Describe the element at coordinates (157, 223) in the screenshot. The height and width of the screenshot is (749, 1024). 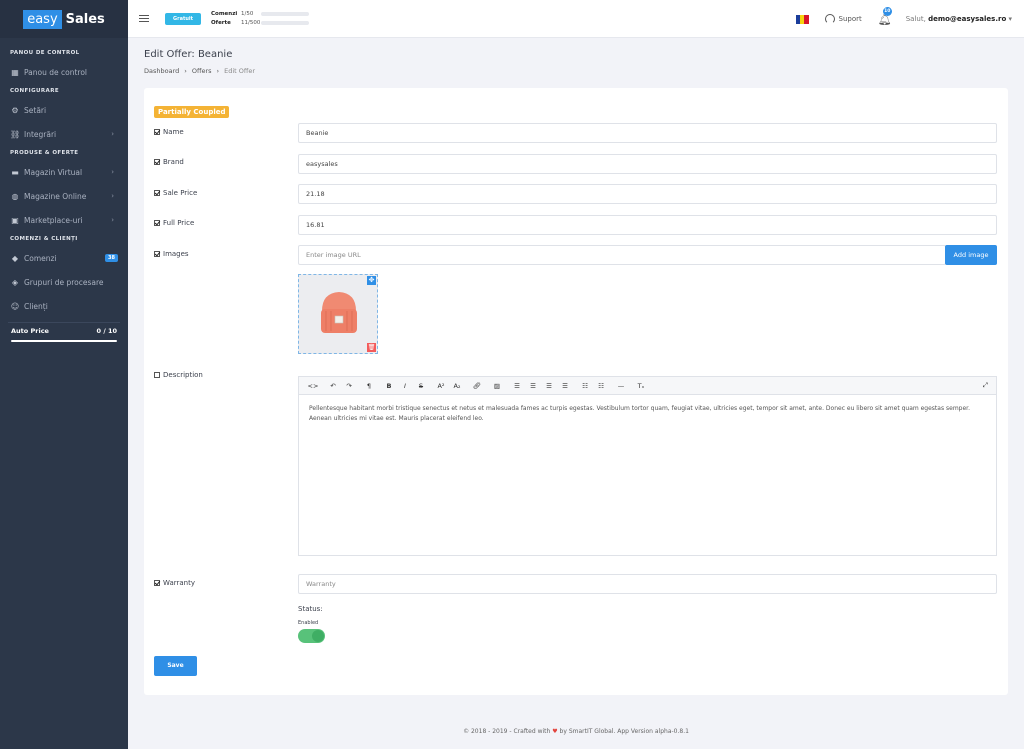
I see `full-price-checkbox` at that location.